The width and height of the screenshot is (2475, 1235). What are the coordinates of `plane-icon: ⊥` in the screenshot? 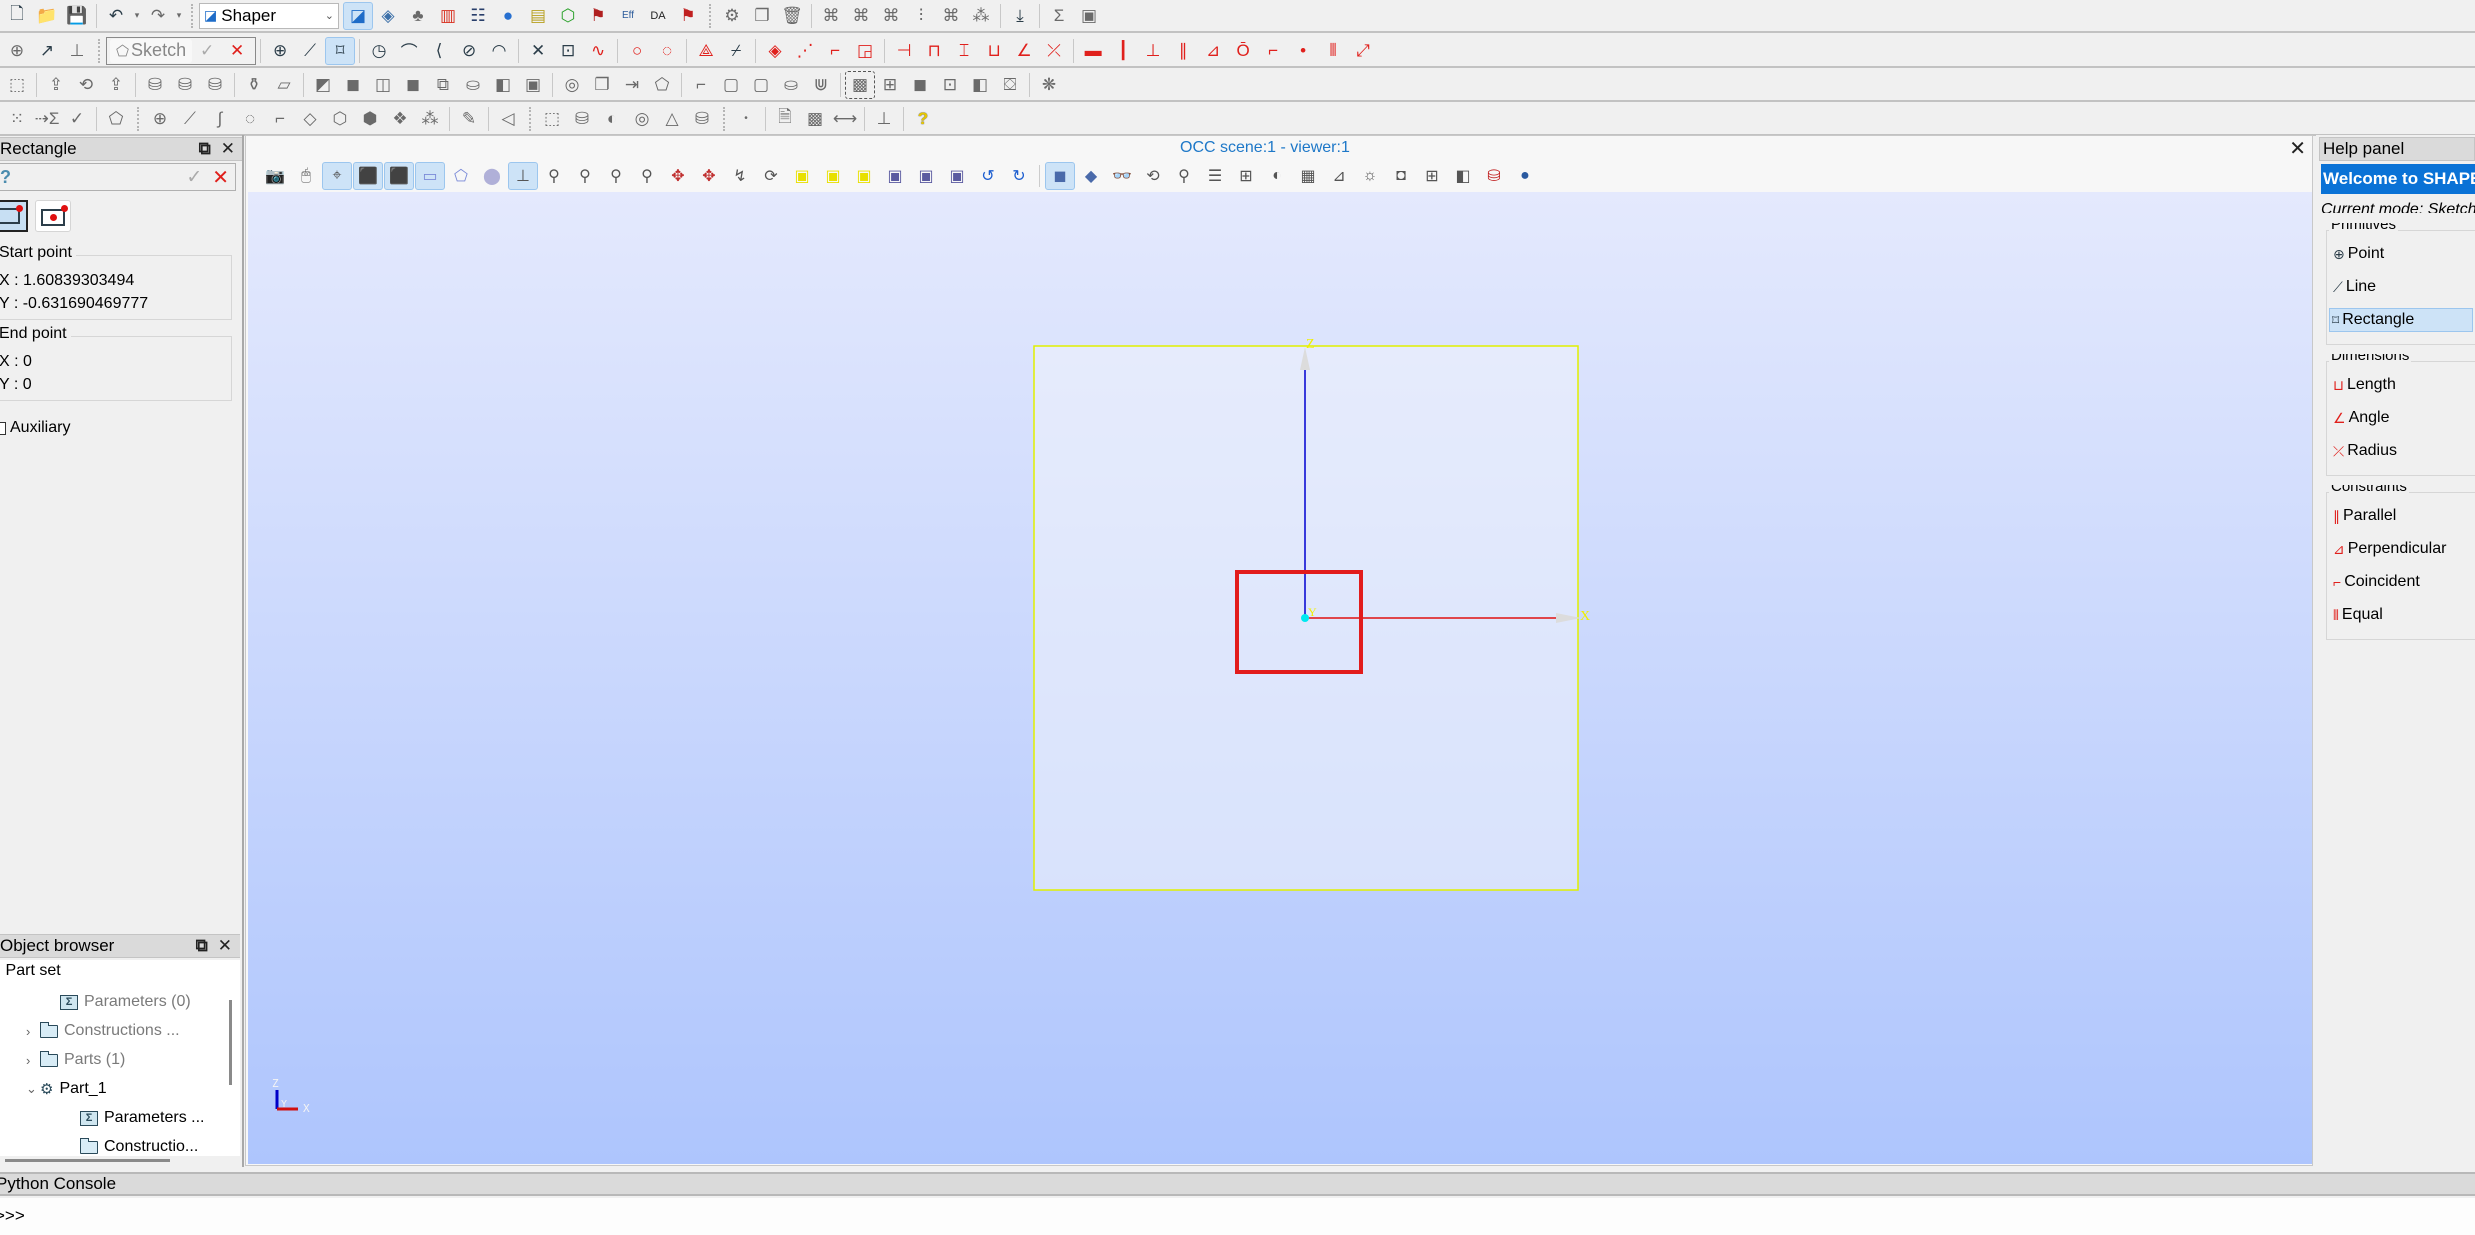 It's located at (884, 119).